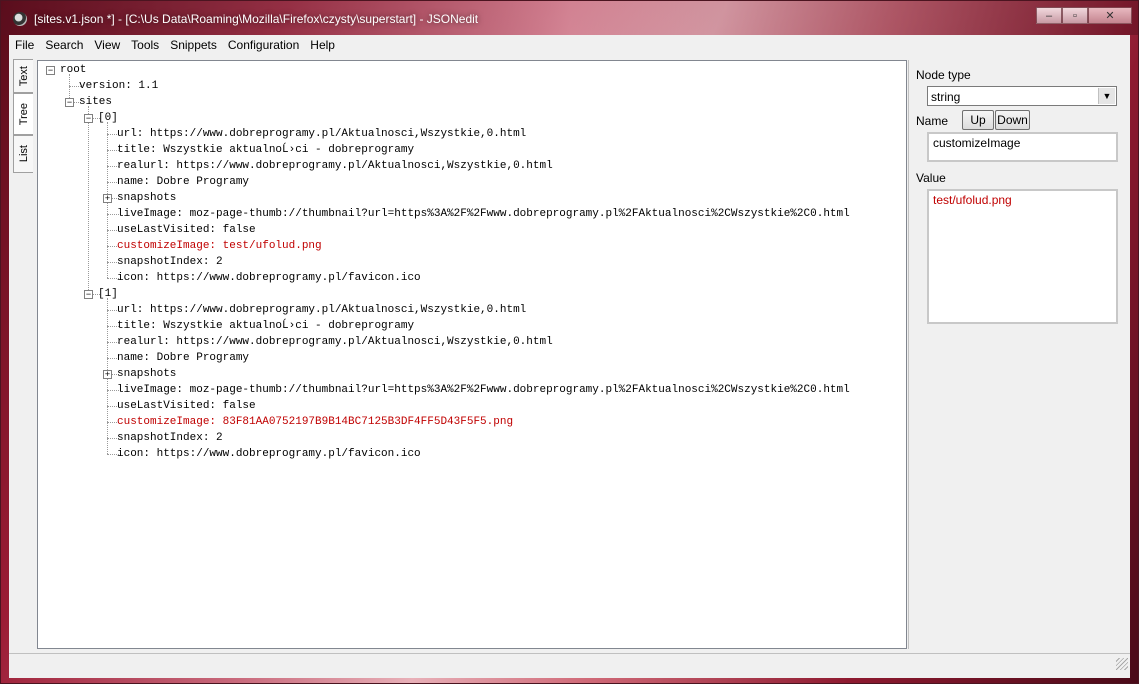 The image size is (1139, 684). I want to click on minimize-button: –, so click(1049, 15).